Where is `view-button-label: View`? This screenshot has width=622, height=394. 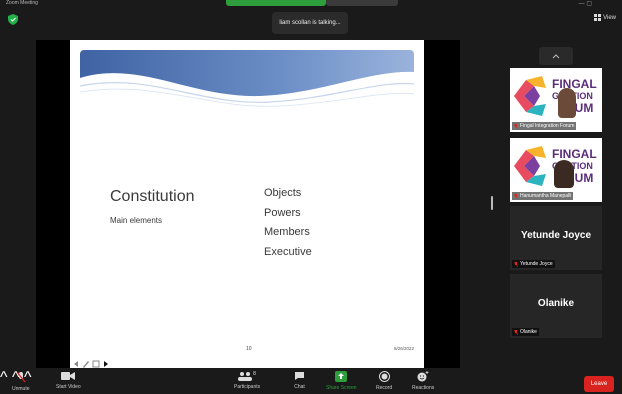 view-button-label: View is located at coordinates (609, 17).